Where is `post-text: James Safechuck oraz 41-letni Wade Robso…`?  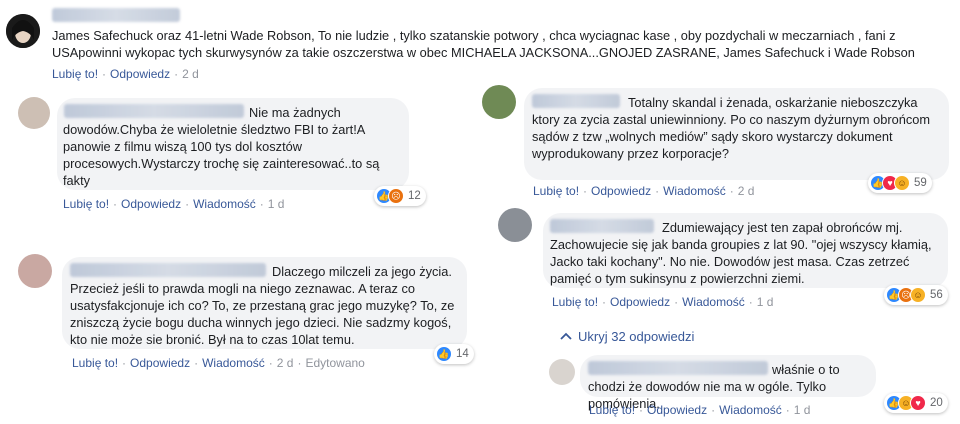
post-text: James Safechuck oraz 41-letni Wade Robso… is located at coordinates (483, 44).